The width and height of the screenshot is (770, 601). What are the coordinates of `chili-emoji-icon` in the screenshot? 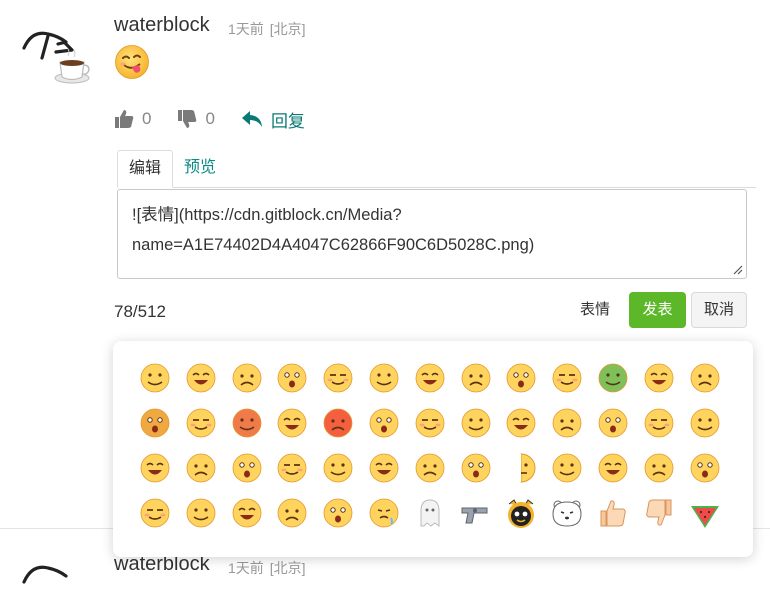 It's located at (338, 513).